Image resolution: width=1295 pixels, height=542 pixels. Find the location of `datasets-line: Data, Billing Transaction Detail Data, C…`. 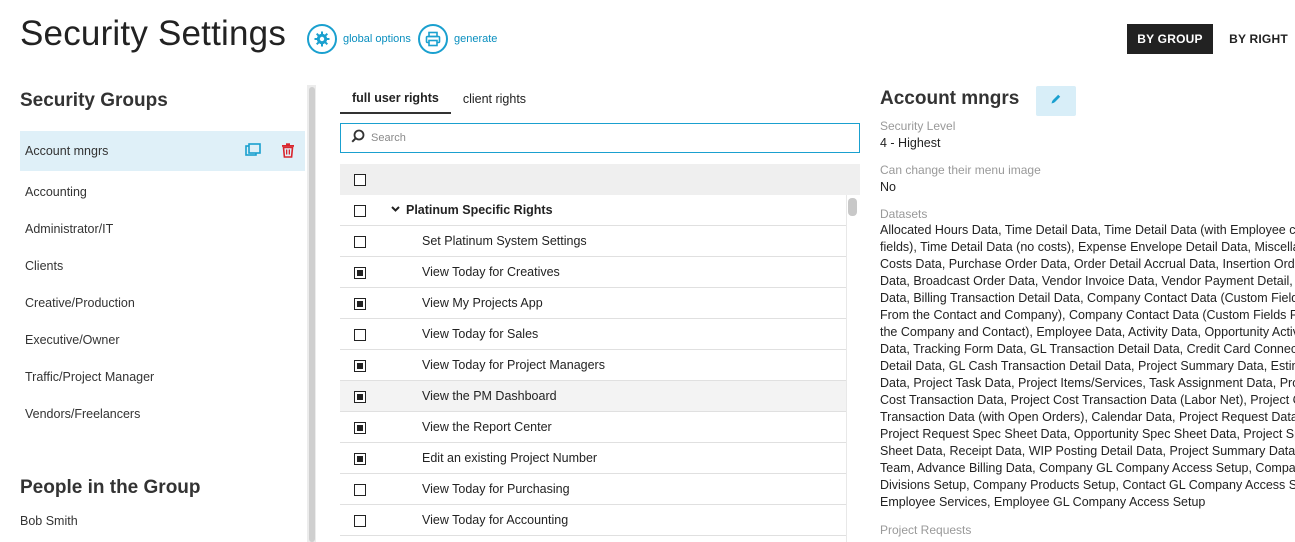

datasets-line: Data, Billing Transaction Detail Data, C… is located at coordinates (1087, 298).